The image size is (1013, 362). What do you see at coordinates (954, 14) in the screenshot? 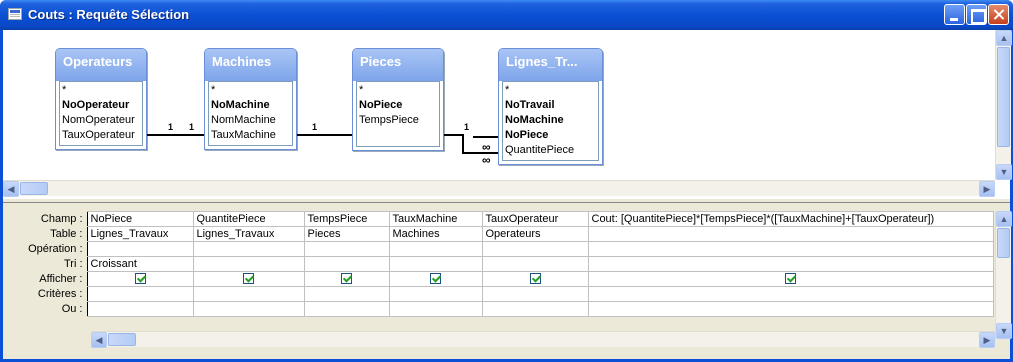
I see `minimize-button` at bounding box center [954, 14].